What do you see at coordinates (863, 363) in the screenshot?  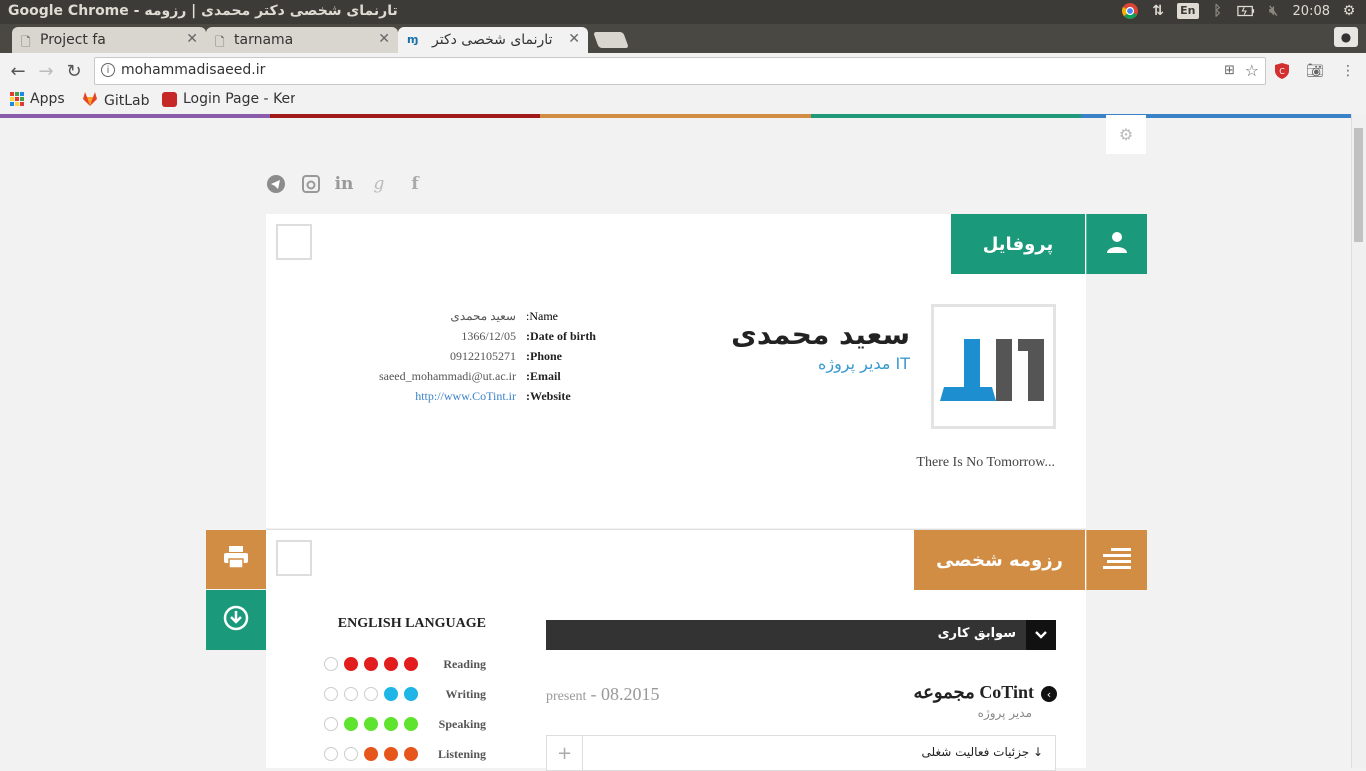 I see `profile-role: مدیر پروژه IT` at bounding box center [863, 363].